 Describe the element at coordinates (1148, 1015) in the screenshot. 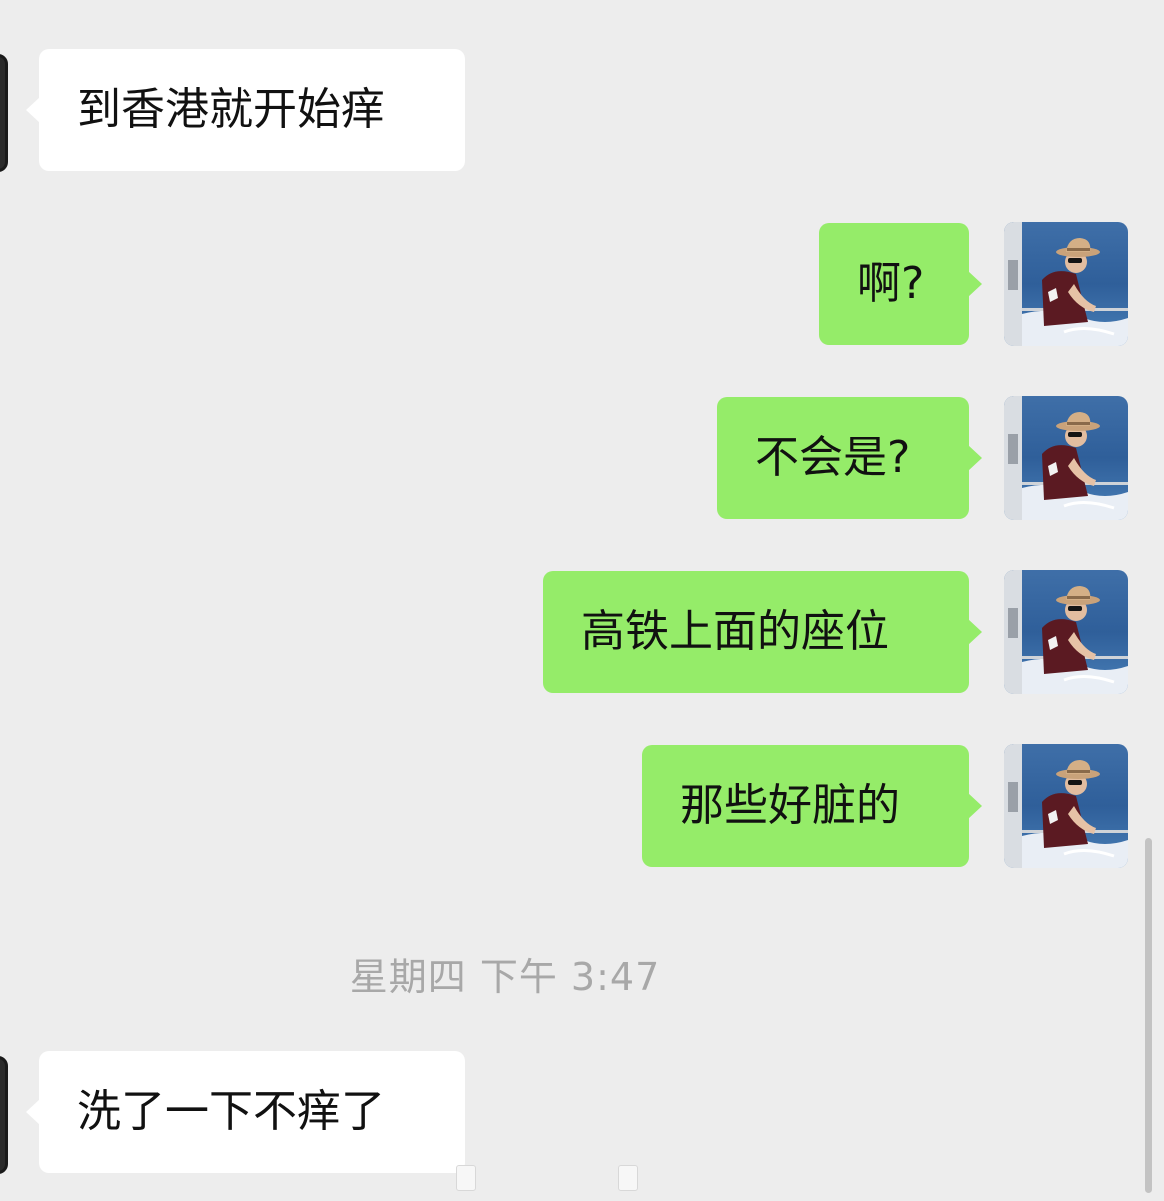

I see `scrollbar` at that location.